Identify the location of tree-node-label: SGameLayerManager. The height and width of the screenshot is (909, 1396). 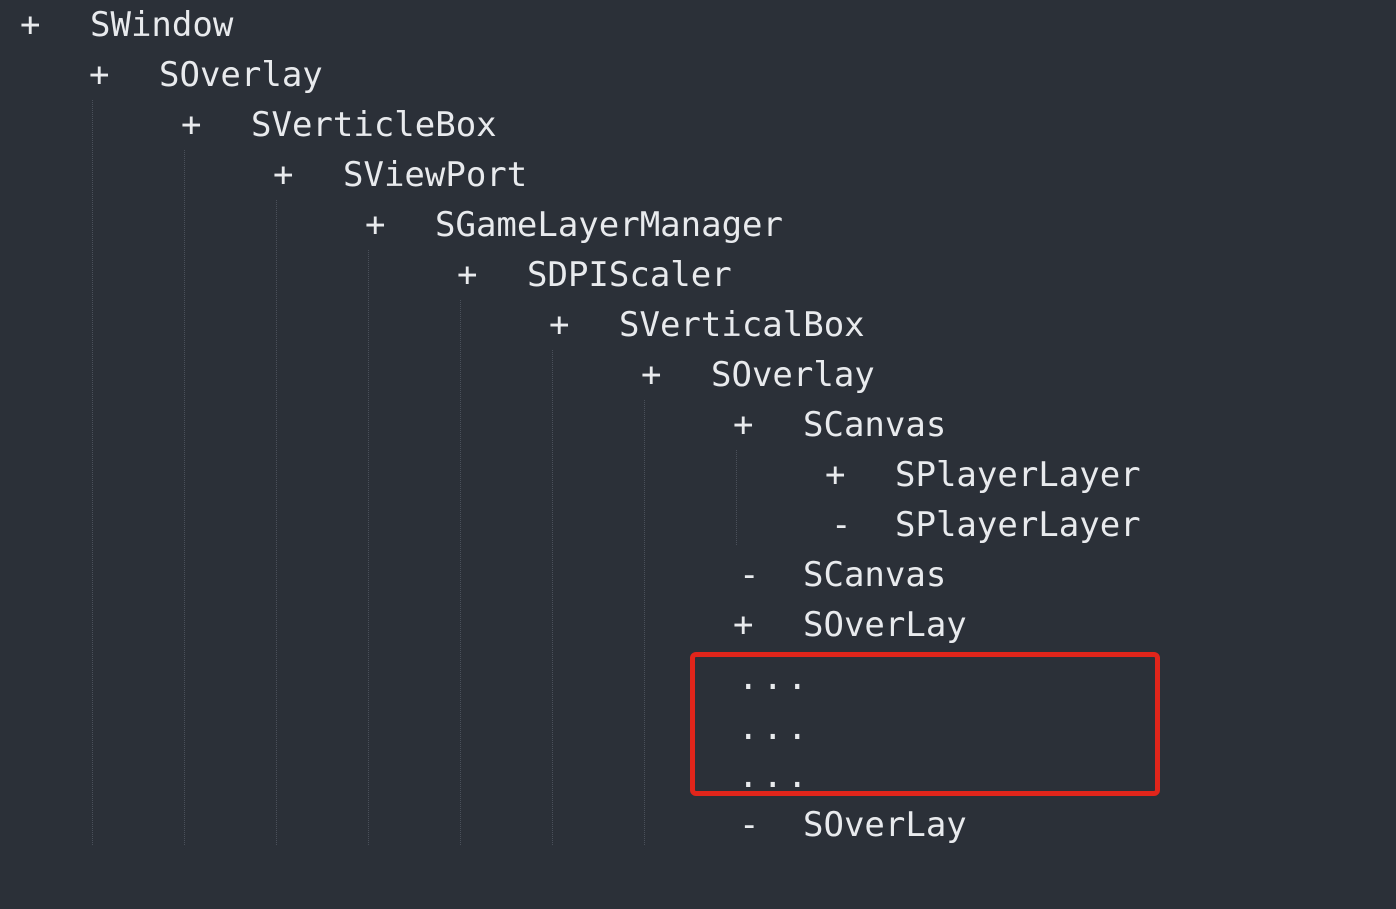
(609, 225).